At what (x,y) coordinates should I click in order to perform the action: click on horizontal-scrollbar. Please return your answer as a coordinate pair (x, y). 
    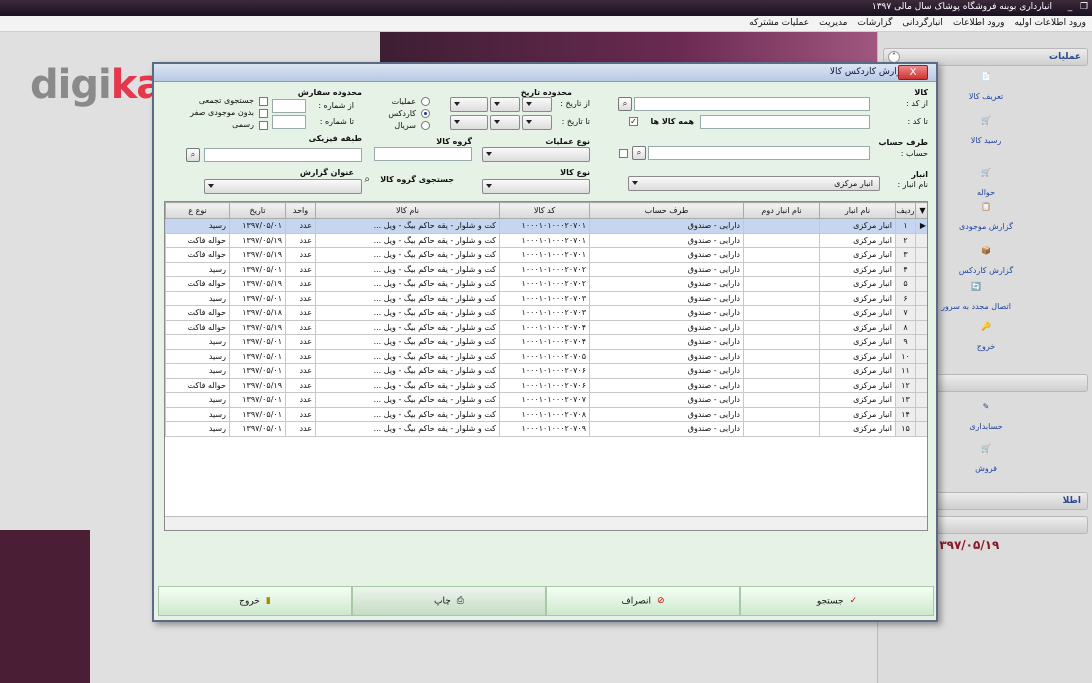
    Looking at the image, I should click on (546, 523).